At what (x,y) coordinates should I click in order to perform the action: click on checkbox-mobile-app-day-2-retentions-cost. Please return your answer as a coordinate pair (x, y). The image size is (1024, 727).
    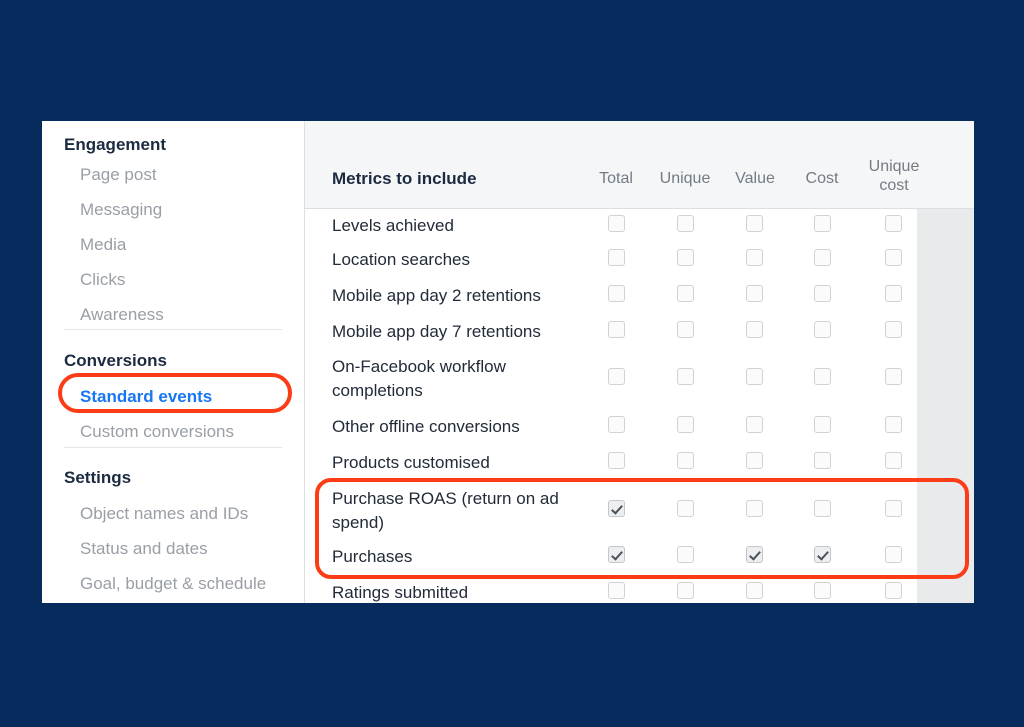
    Looking at the image, I should click on (822, 293).